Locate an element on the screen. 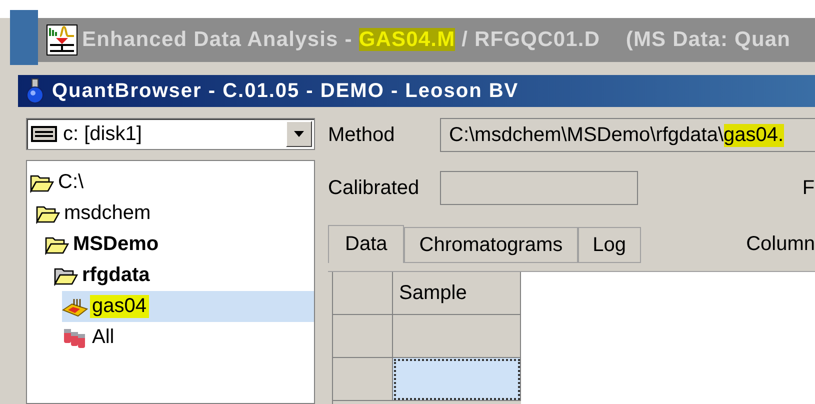 This screenshot has width=815, height=404. dropdown-button is located at coordinates (299, 134).